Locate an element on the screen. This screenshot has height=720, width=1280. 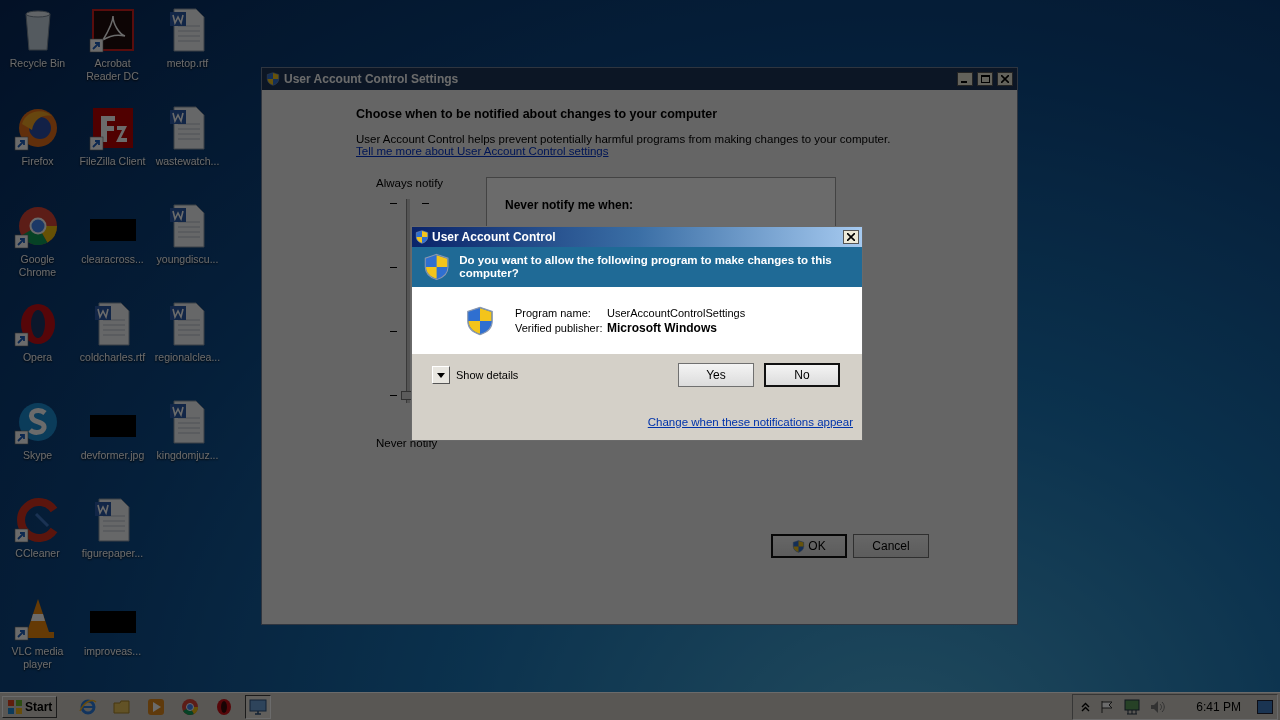
publisher-label: Verified publisher: is located at coordinates (559, 327).